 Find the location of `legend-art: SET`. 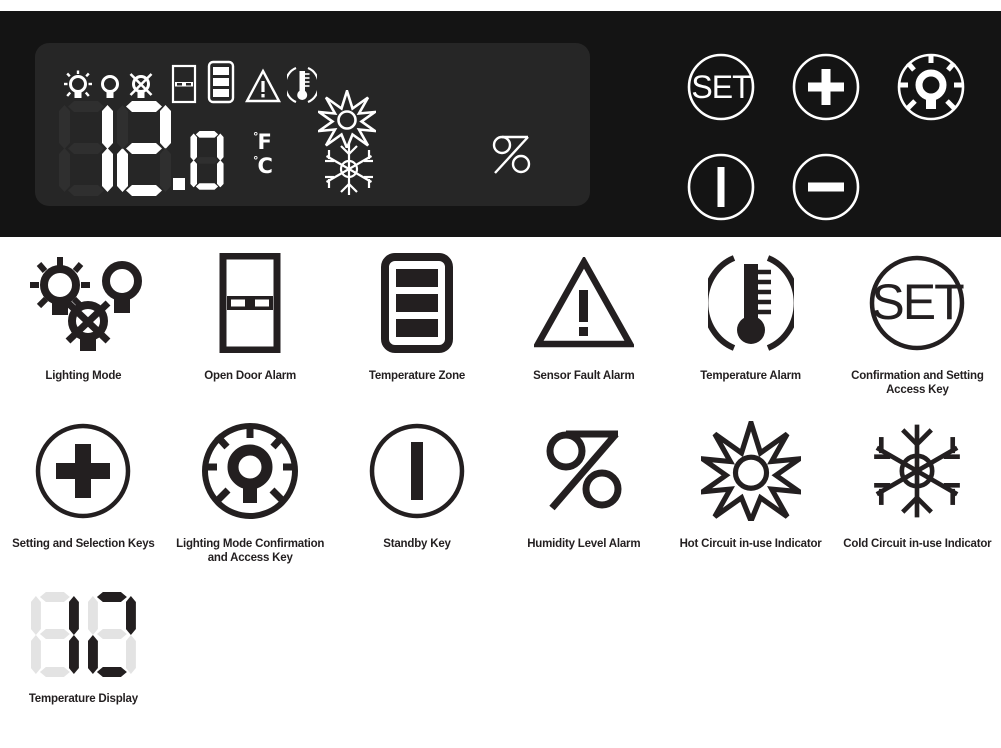

legend-art: SET is located at coordinates (917, 303).